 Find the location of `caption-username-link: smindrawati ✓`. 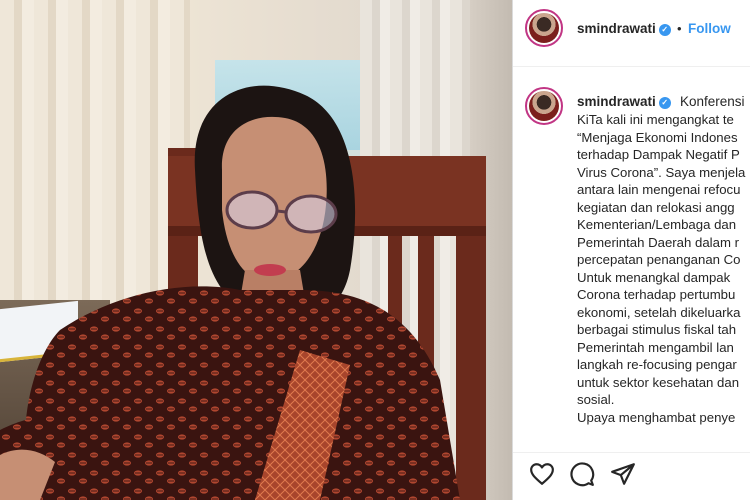

caption-username-link: smindrawati ✓ is located at coordinates (624, 101).